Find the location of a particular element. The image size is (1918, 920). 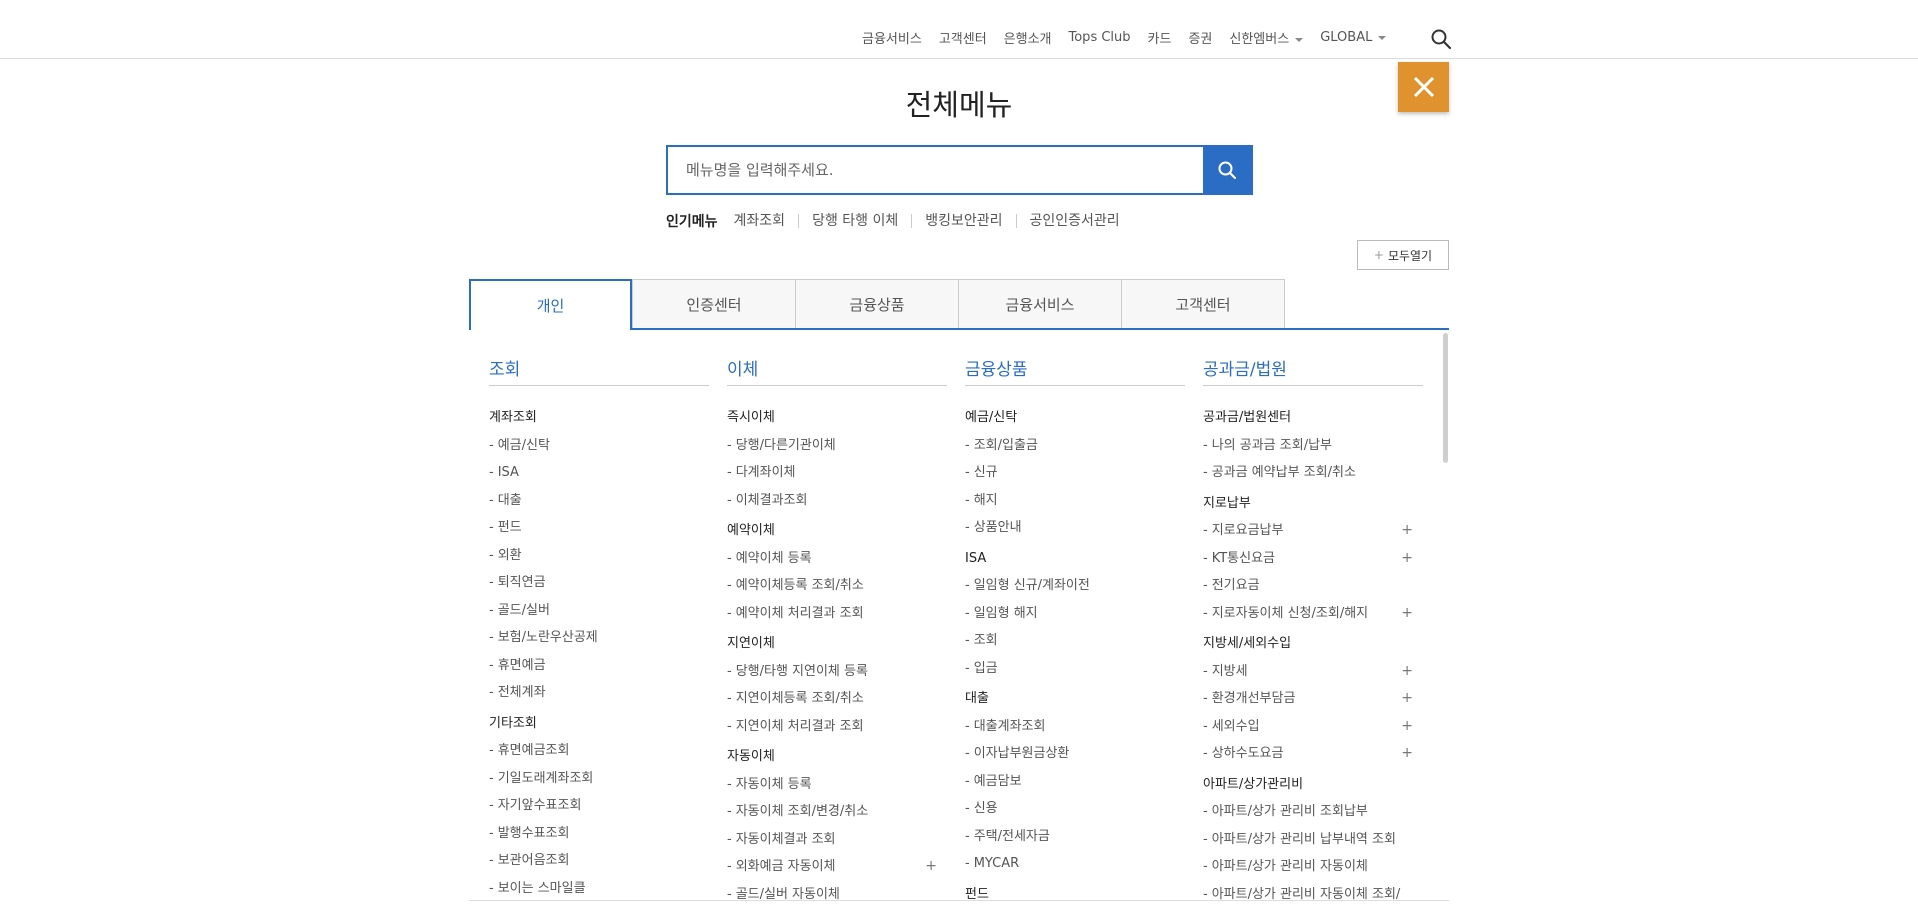

menu-item: - 신규 is located at coordinates (1075, 473).